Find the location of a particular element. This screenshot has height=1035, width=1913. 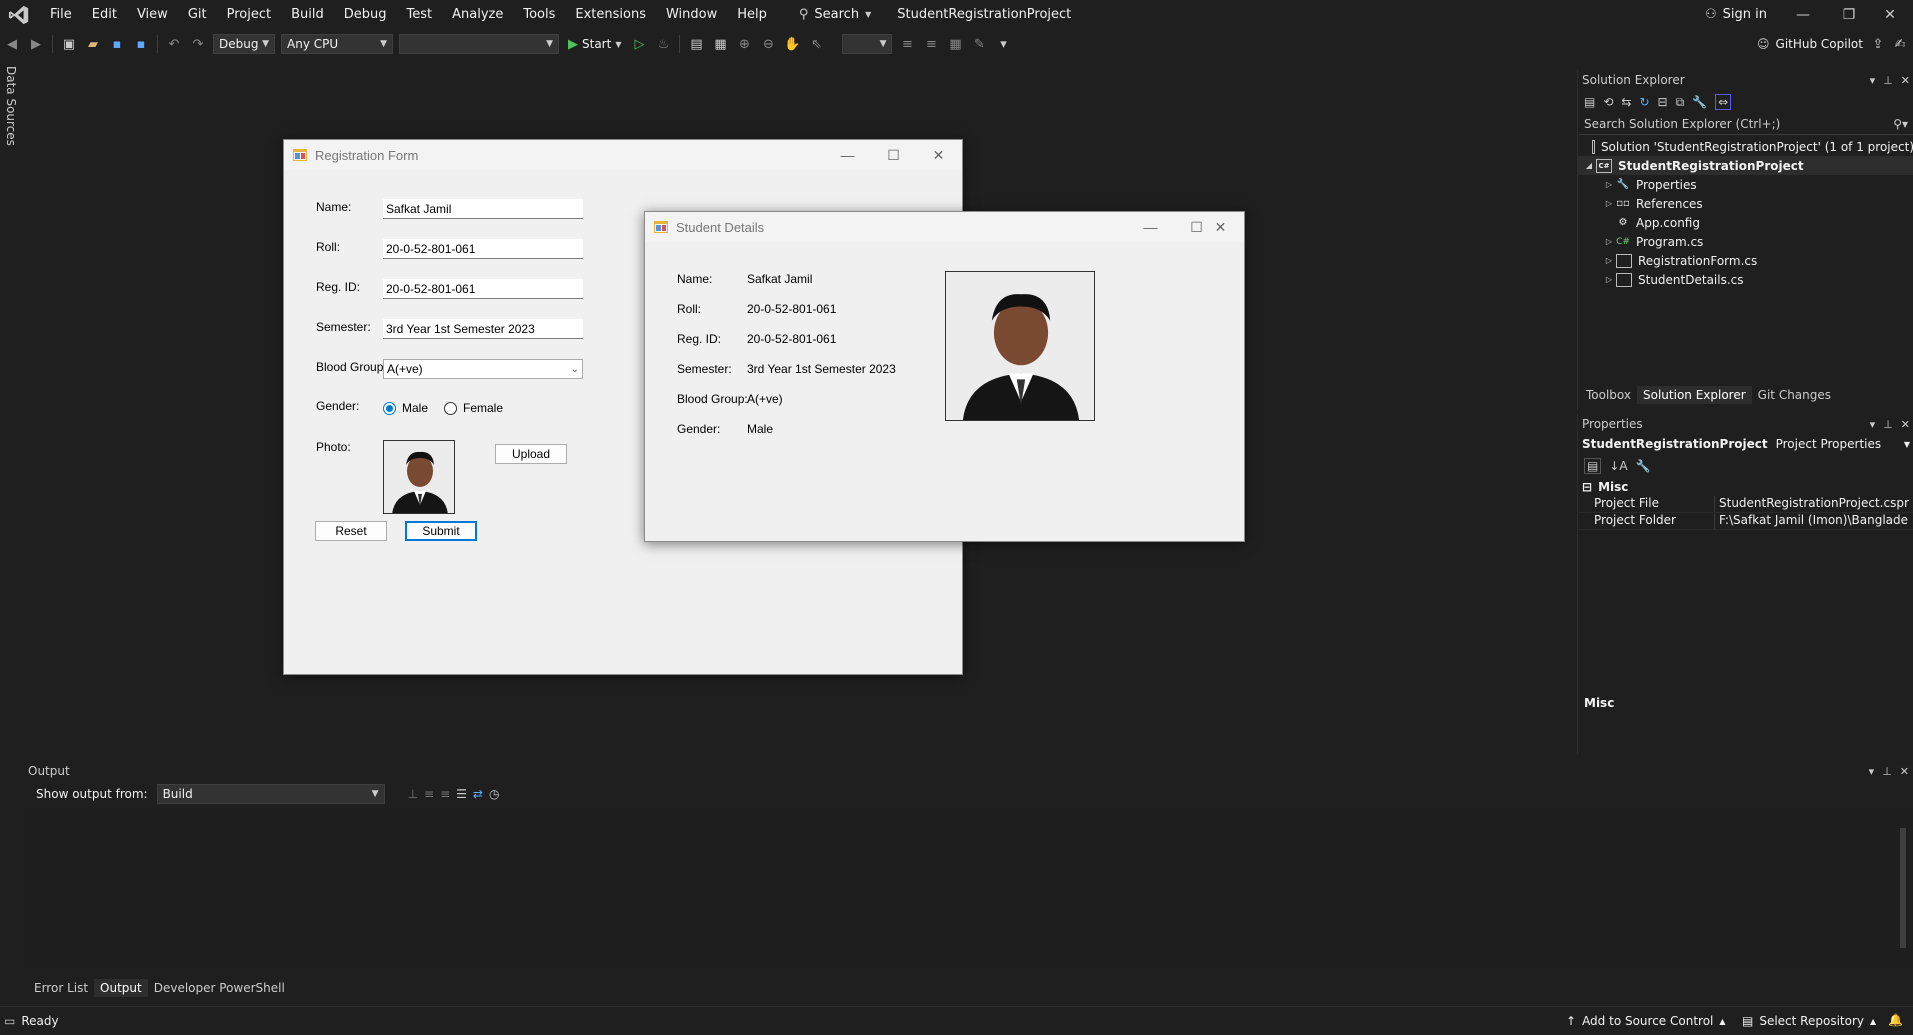

add-to-source-control-button: ↑ Add to Source Control ▲ is located at coordinates (1646, 1021).